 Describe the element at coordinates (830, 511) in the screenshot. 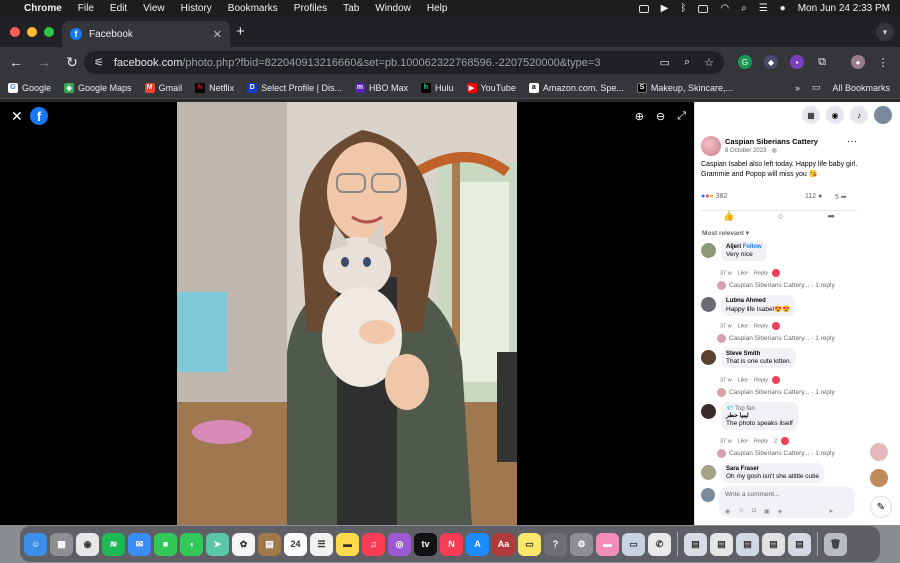

I see `send-icon: ➤` at that location.